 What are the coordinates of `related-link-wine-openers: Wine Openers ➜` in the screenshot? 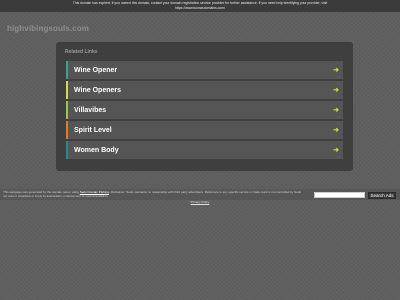 It's located at (204, 90).